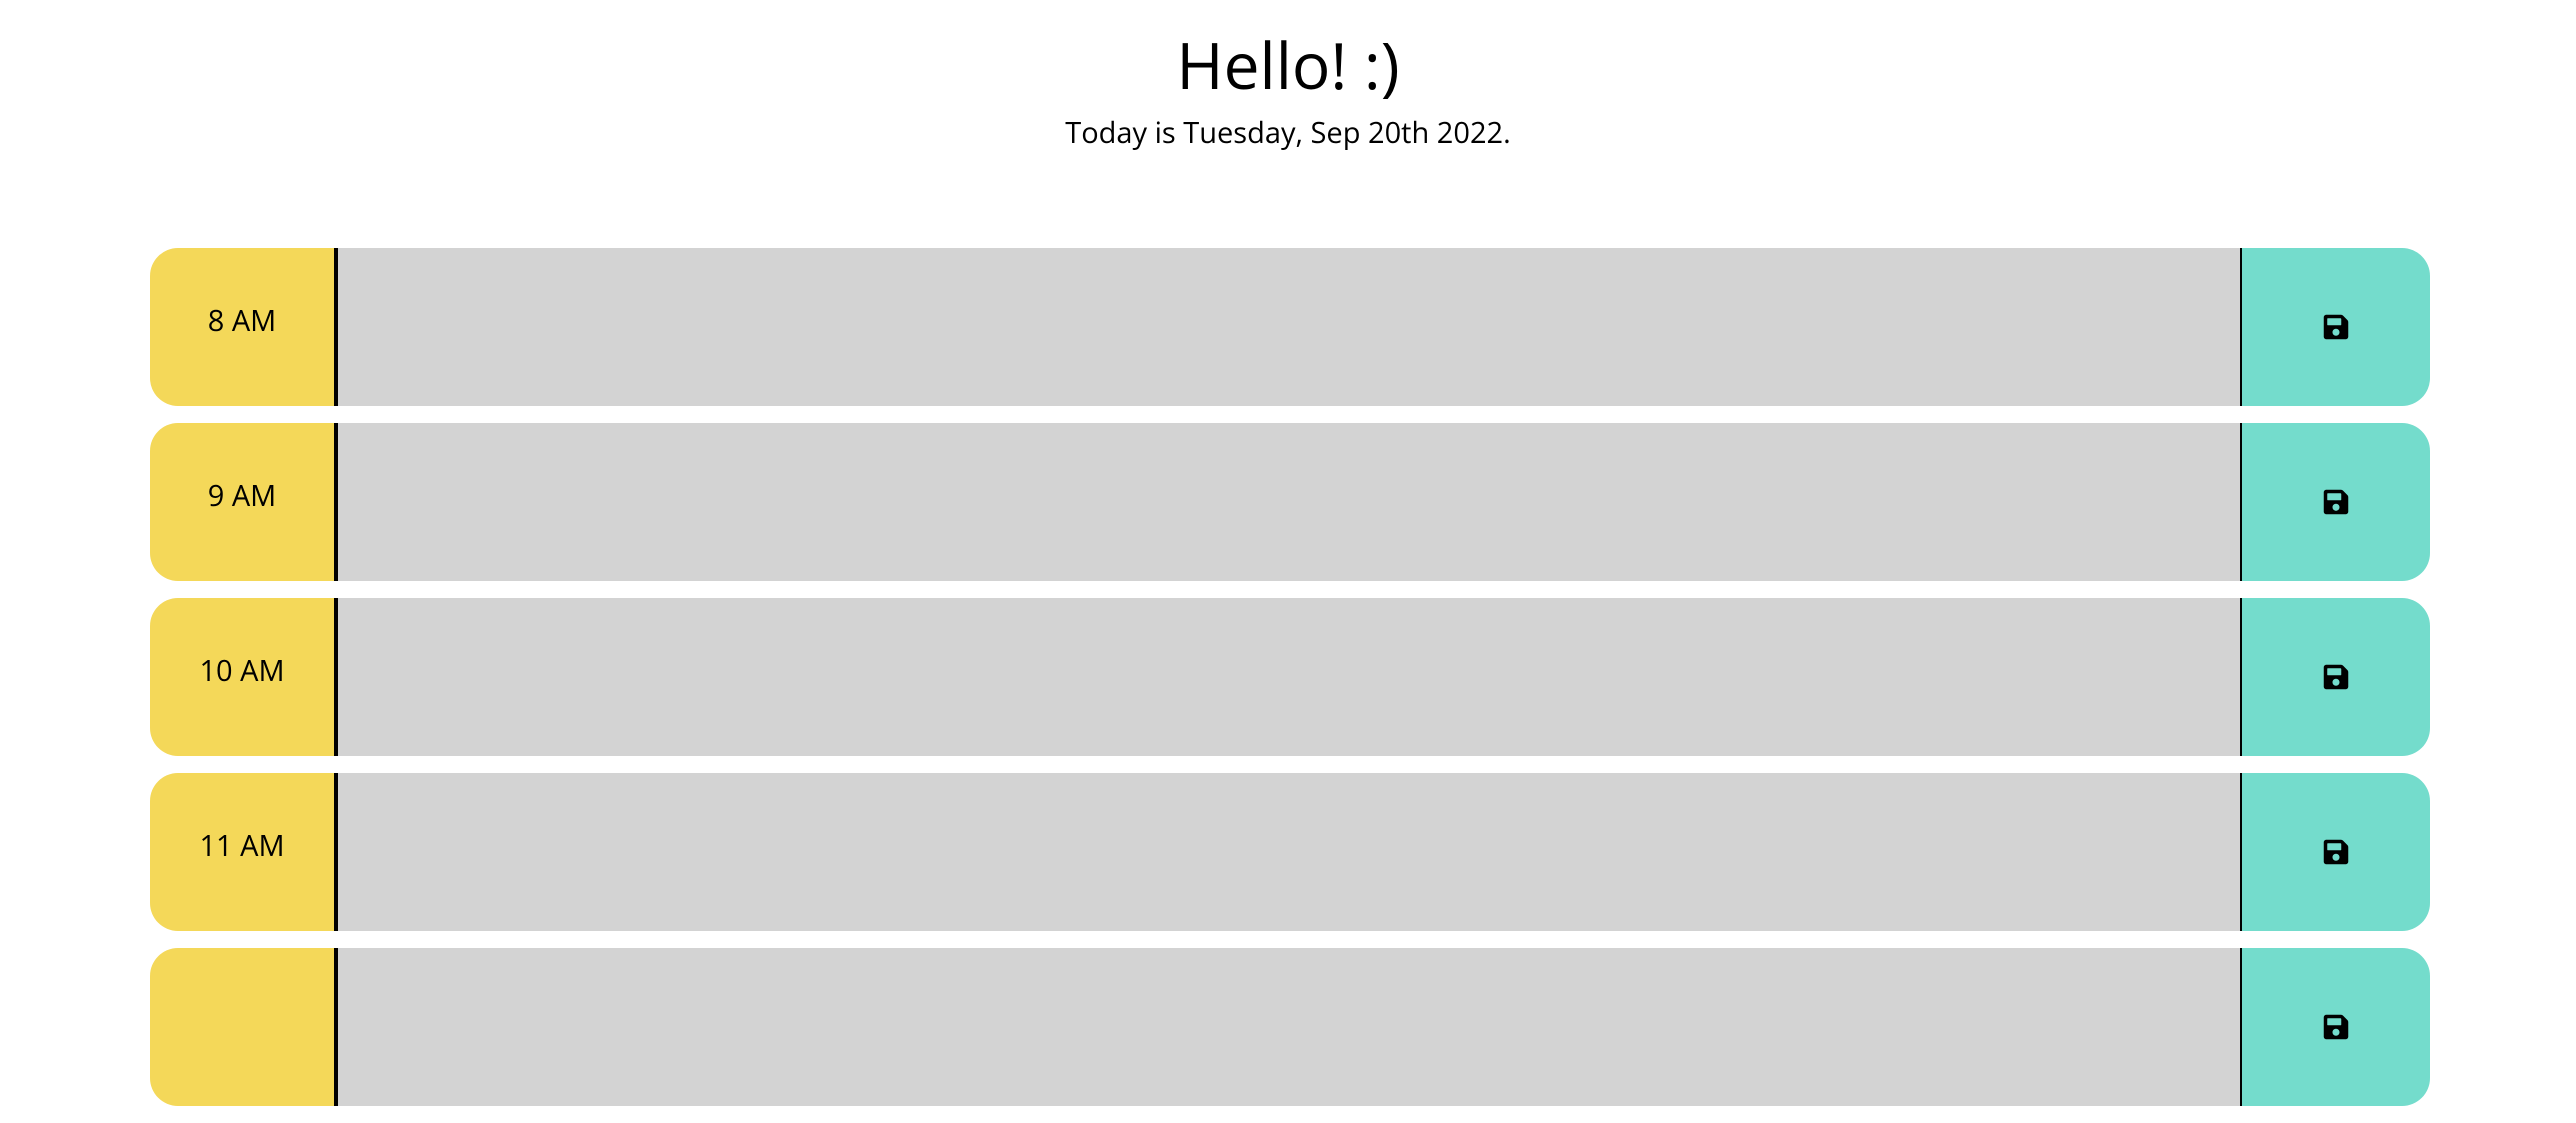  I want to click on time-block-row: 9 AM, so click(1290, 502).